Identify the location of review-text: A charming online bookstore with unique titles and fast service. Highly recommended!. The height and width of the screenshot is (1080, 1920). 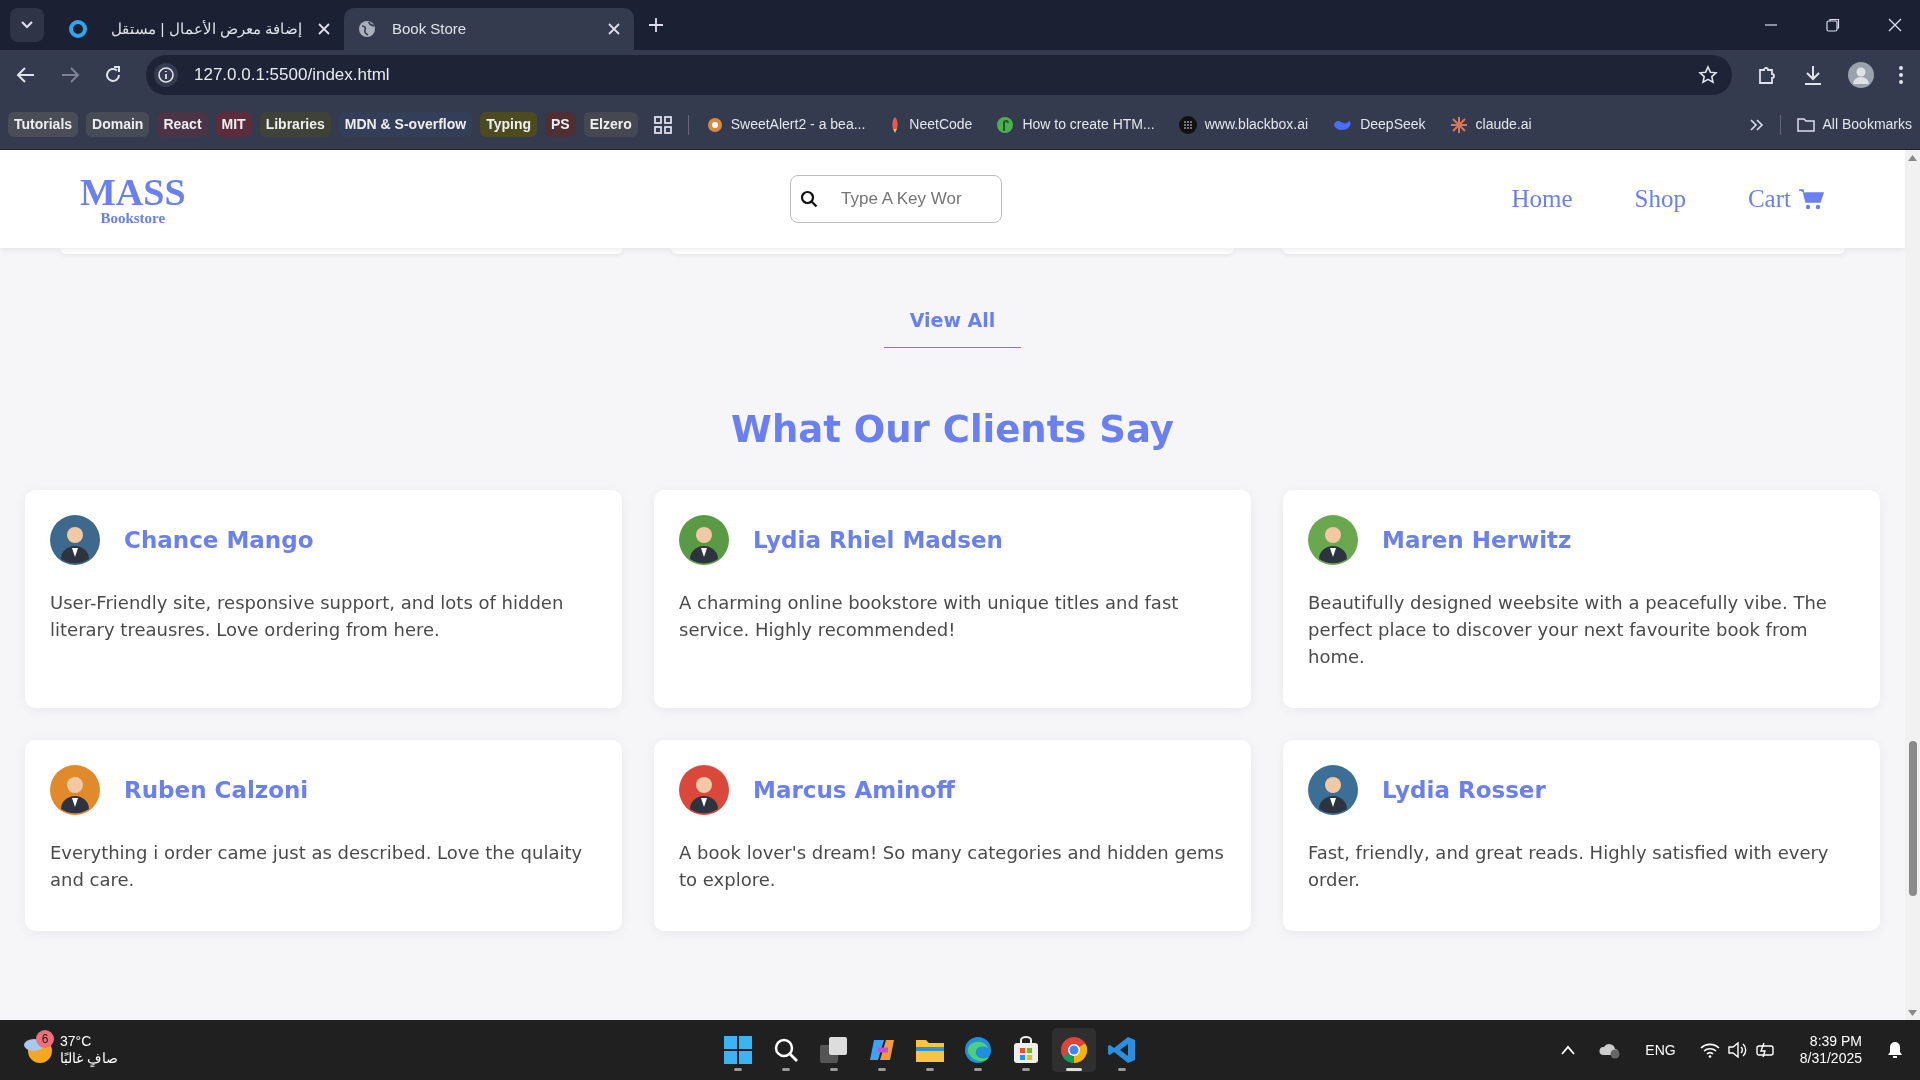
(929, 616).